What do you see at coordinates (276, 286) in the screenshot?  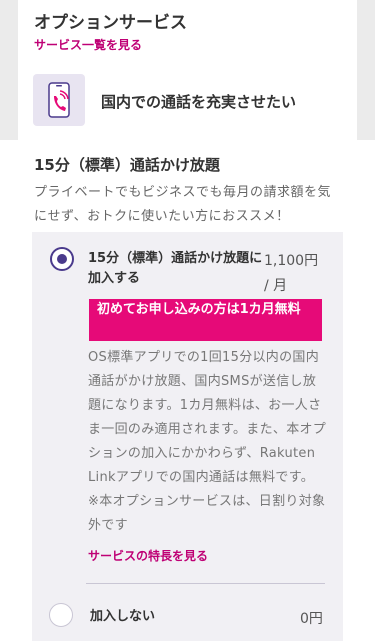 I see `option-subscribe-unit: / 月` at bounding box center [276, 286].